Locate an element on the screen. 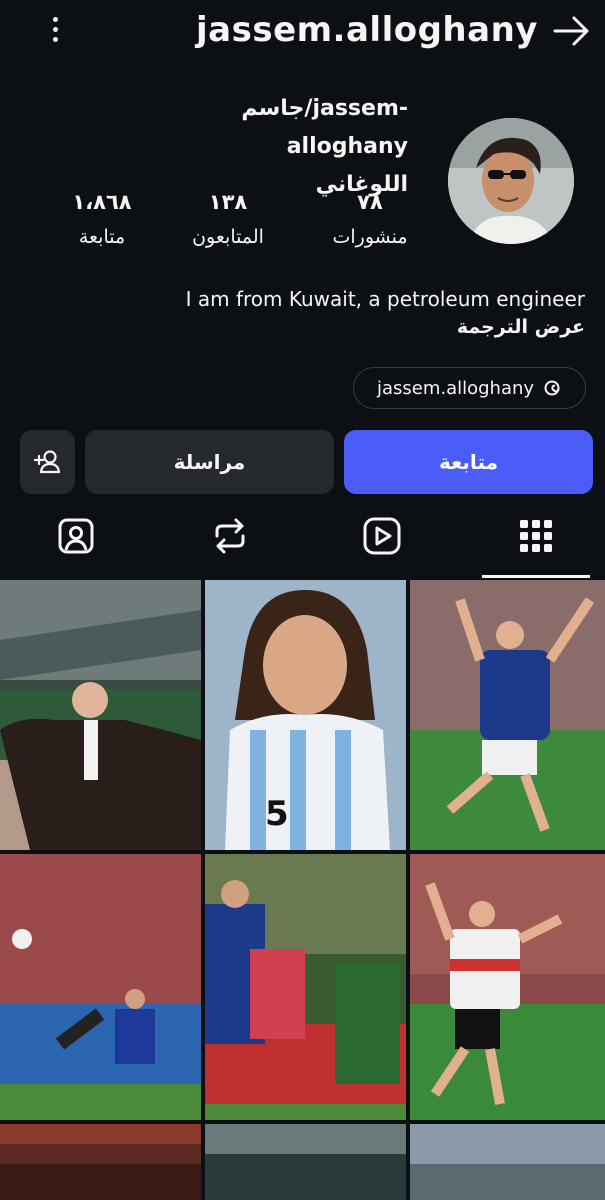  following-count: ١،٨٦٨ is located at coordinates (102, 202).